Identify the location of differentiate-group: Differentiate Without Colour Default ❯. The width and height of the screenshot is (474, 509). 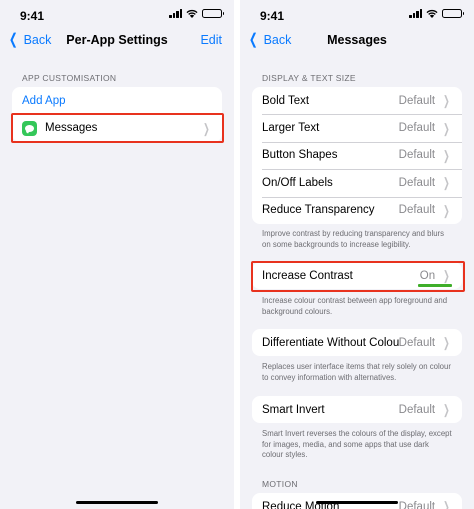
(357, 343).